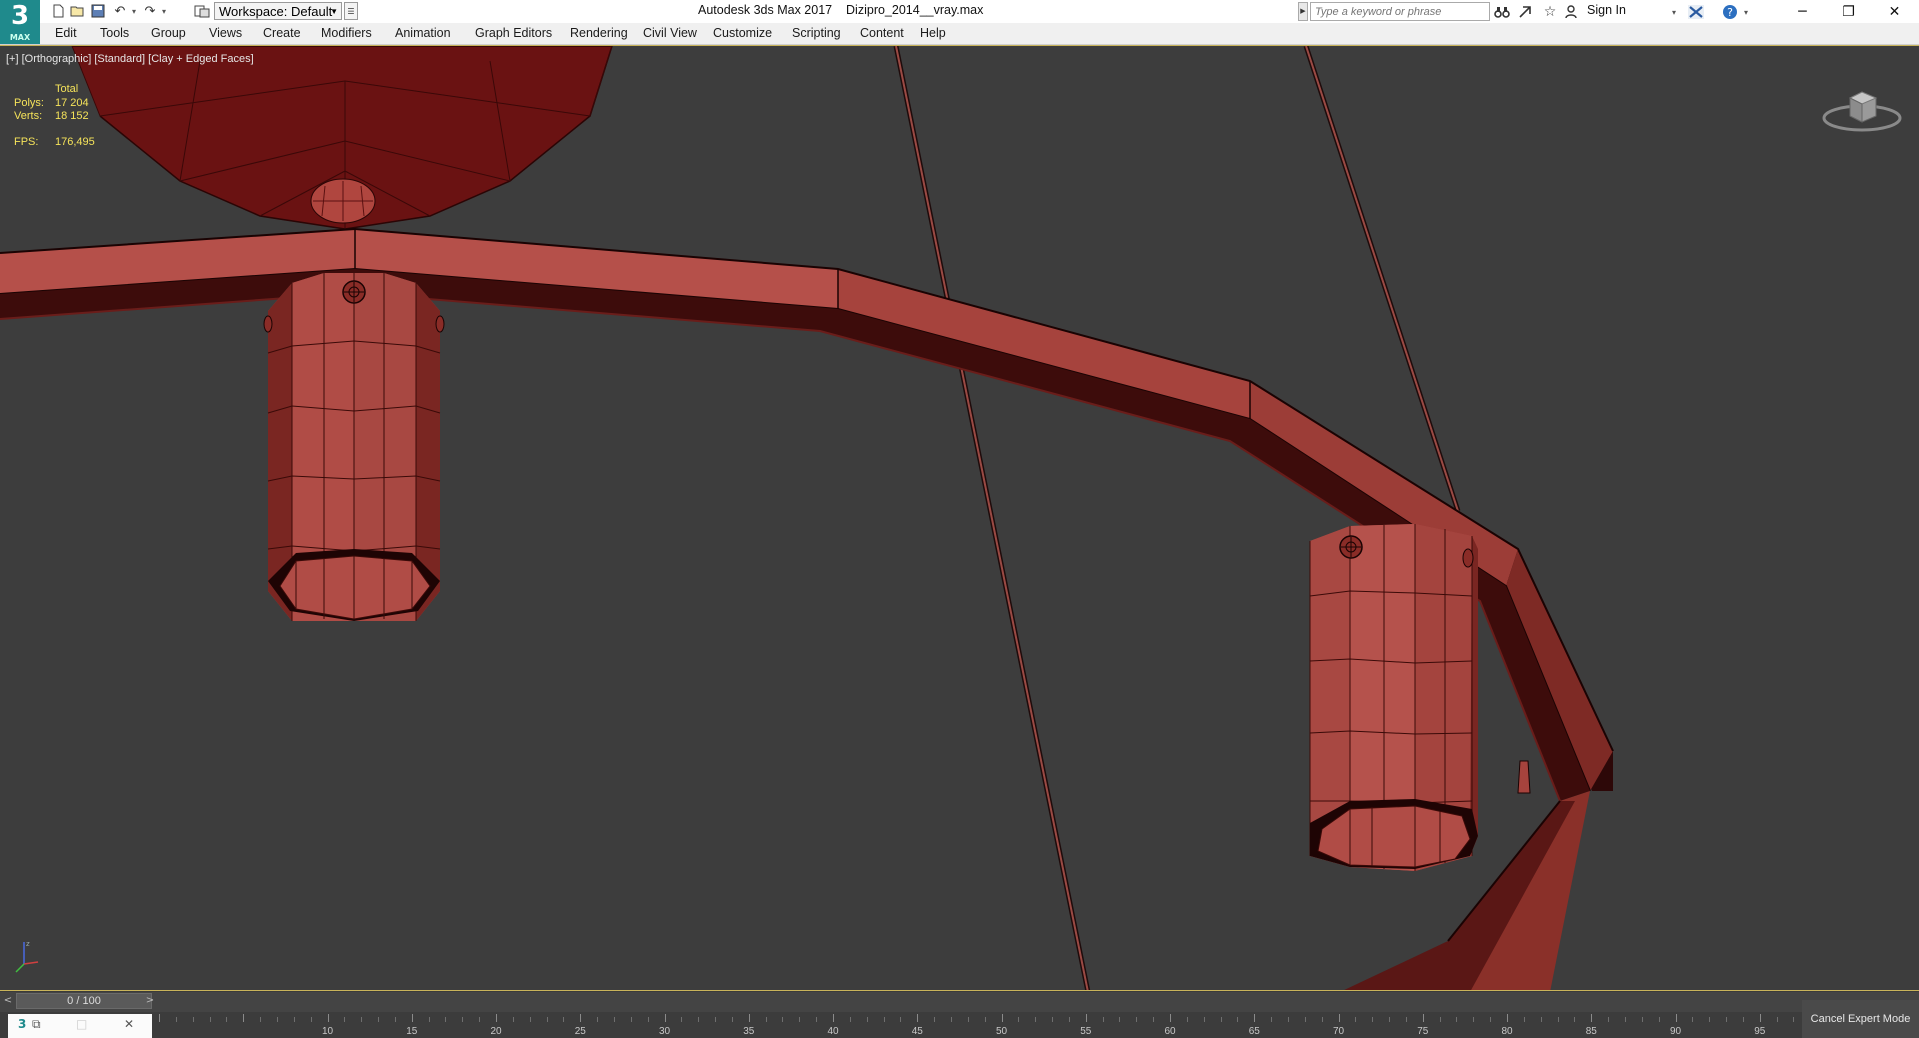 This screenshot has height=1038, width=1919. Describe the element at coordinates (816, 33) in the screenshot. I see `menu-scripting: Scripting` at that location.